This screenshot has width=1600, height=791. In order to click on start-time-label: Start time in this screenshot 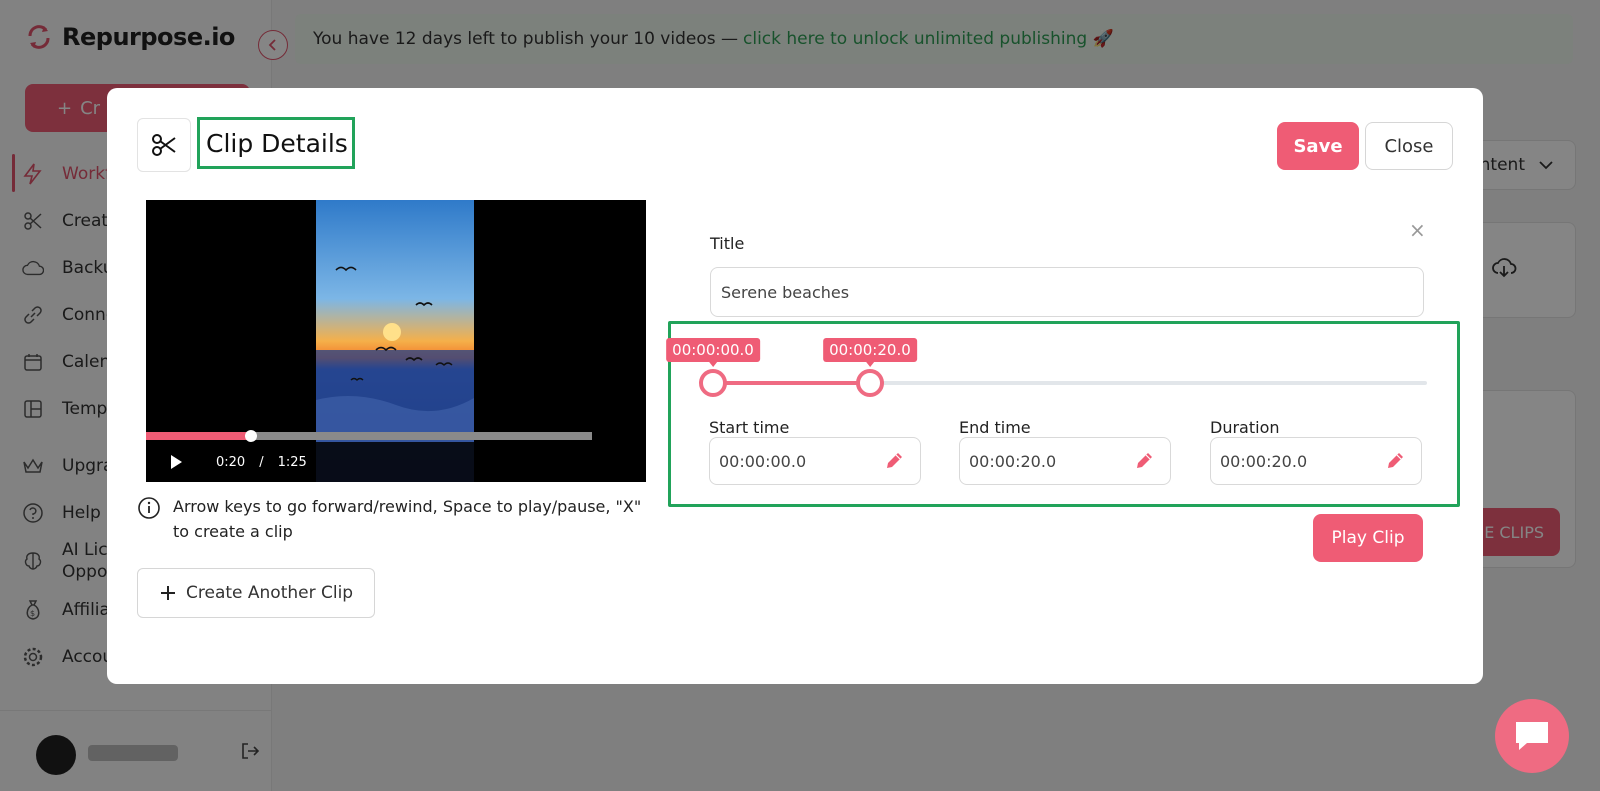, I will do `click(749, 427)`.